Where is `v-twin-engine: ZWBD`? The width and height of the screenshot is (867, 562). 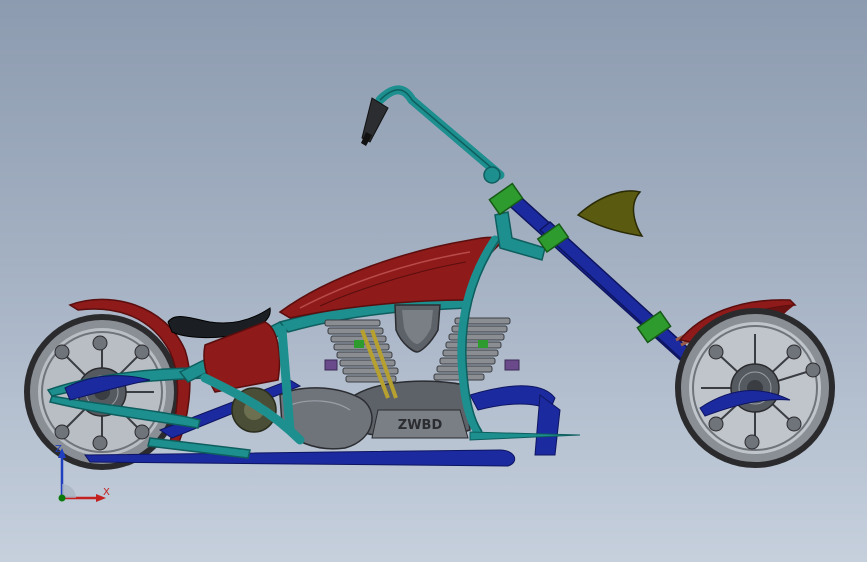 v-twin-engine: ZWBD is located at coordinates (399, 377).